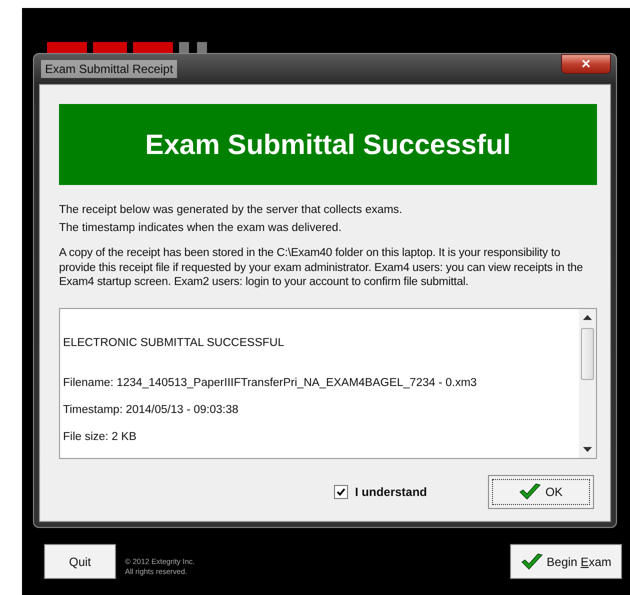  I want to click on receipt-line: File size: 2 KB, so click(100, 436).